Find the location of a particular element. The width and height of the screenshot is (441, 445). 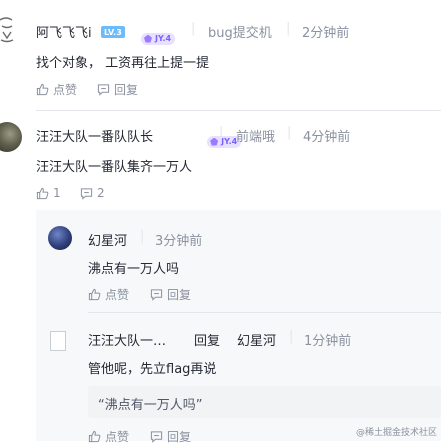

comment-author: 汪汪大队一番队队长 is located at coordinates (94, 135).